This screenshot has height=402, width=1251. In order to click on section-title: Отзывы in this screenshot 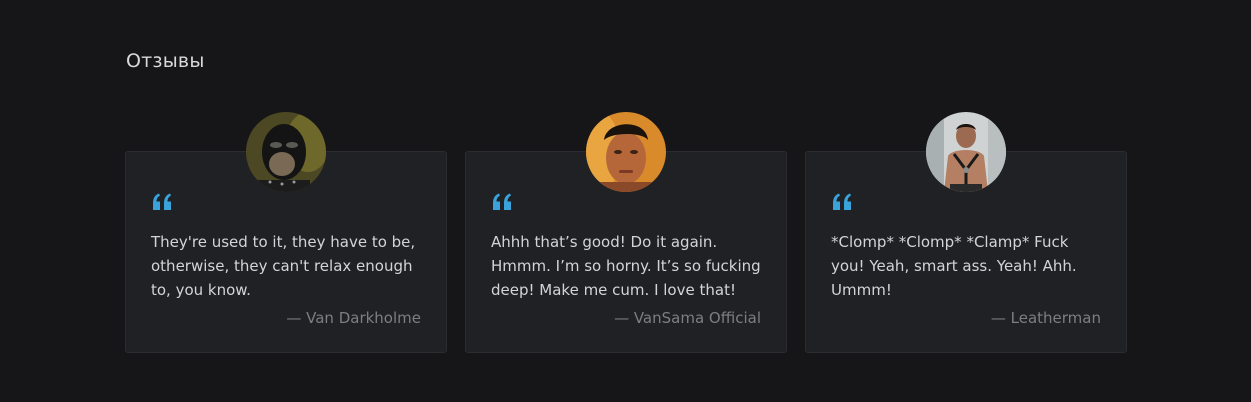, I will do `click(165, 61)`.